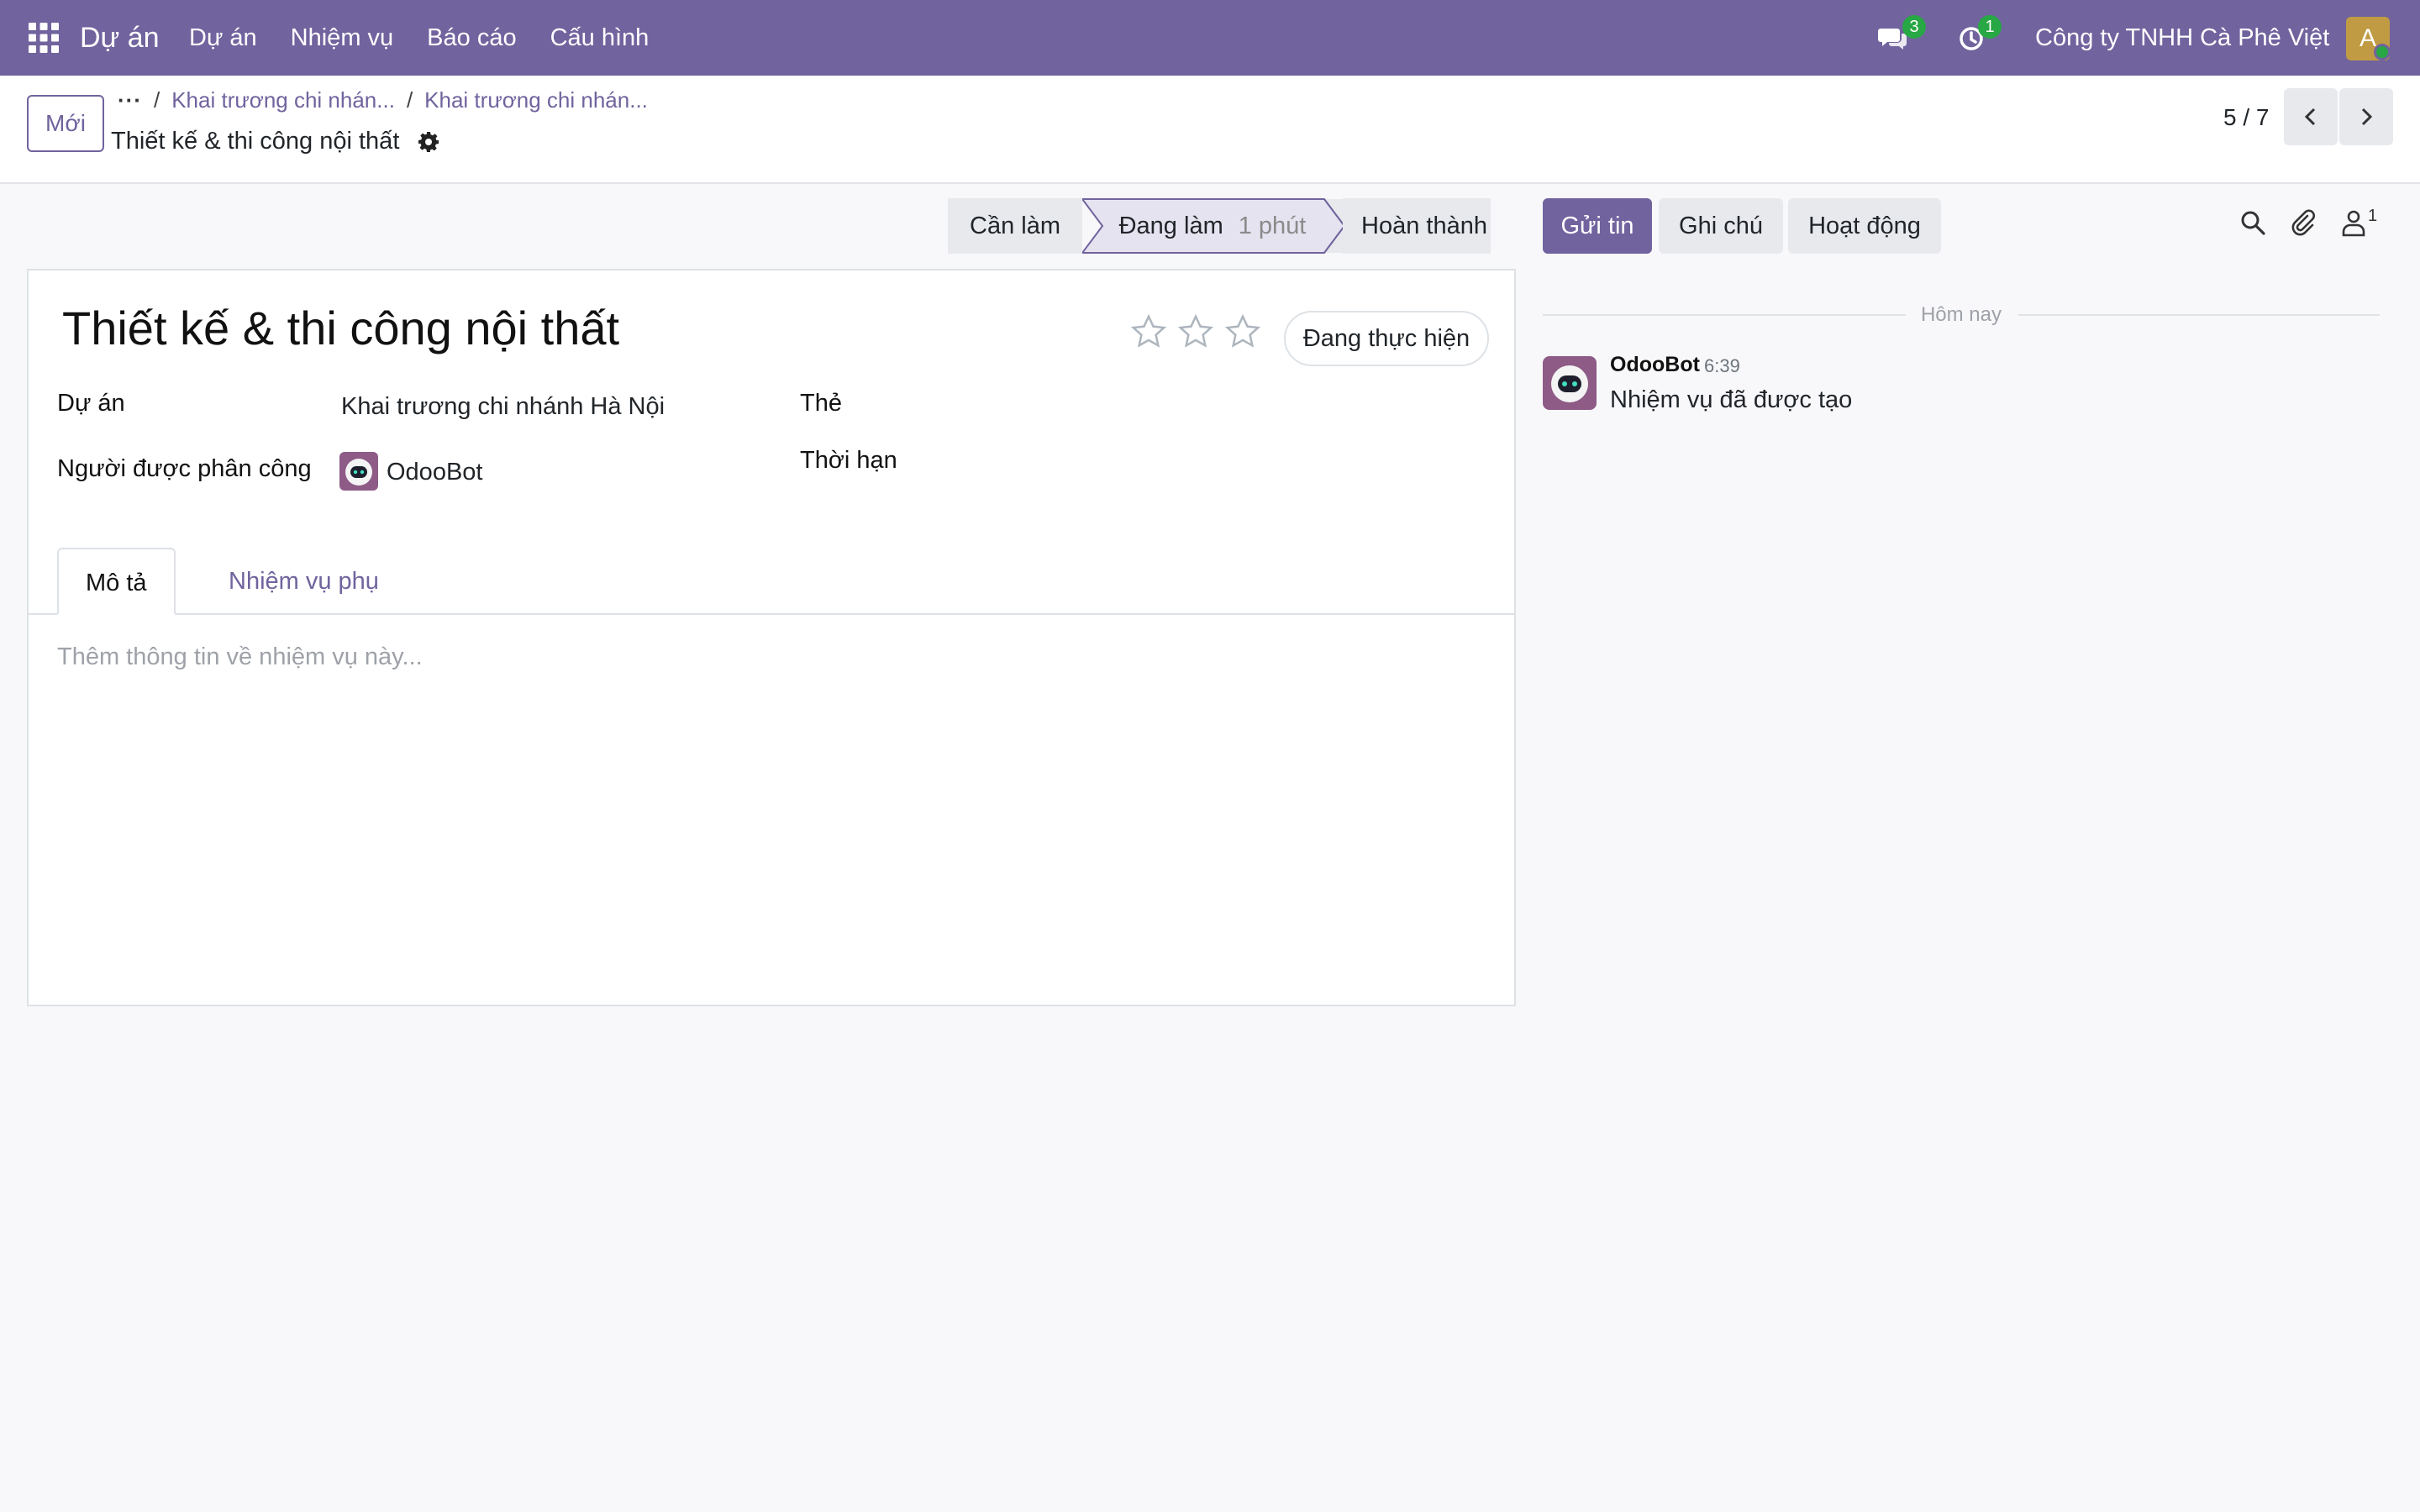 Image resolution: width=2420 pixels, height=1512 pixels. Describe the element at coordinates (255, 141) in the screenshot. I see `current-record-name: Thiết kế & thi công nội thất` at that location.